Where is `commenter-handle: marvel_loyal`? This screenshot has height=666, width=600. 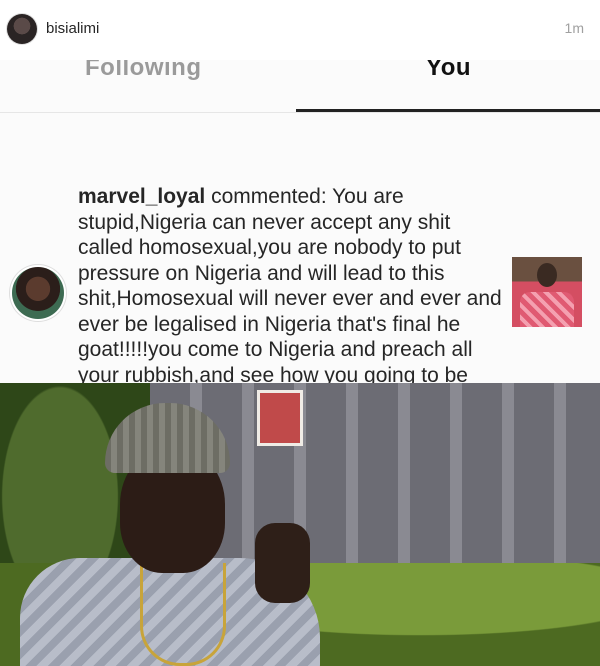 commenter-handle: marvel_loyal is located at coordinates (141, 196).